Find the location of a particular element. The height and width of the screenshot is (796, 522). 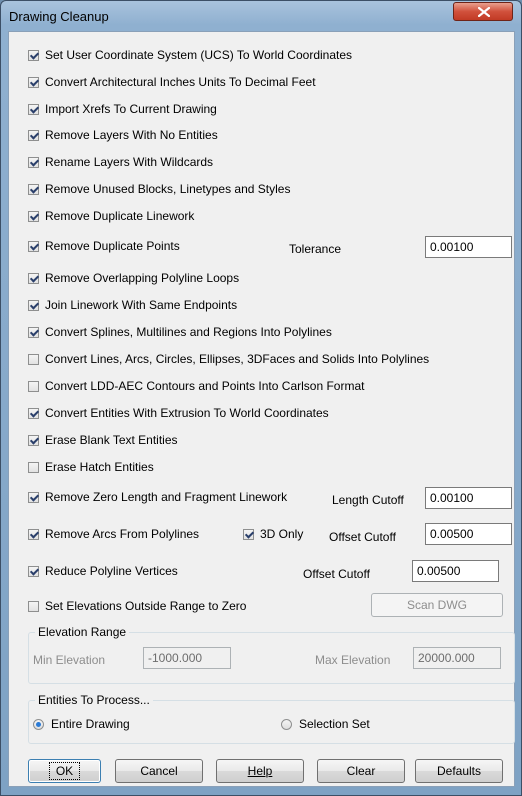

option-set-ucs-checkbox is located at coordinates (33, 55).